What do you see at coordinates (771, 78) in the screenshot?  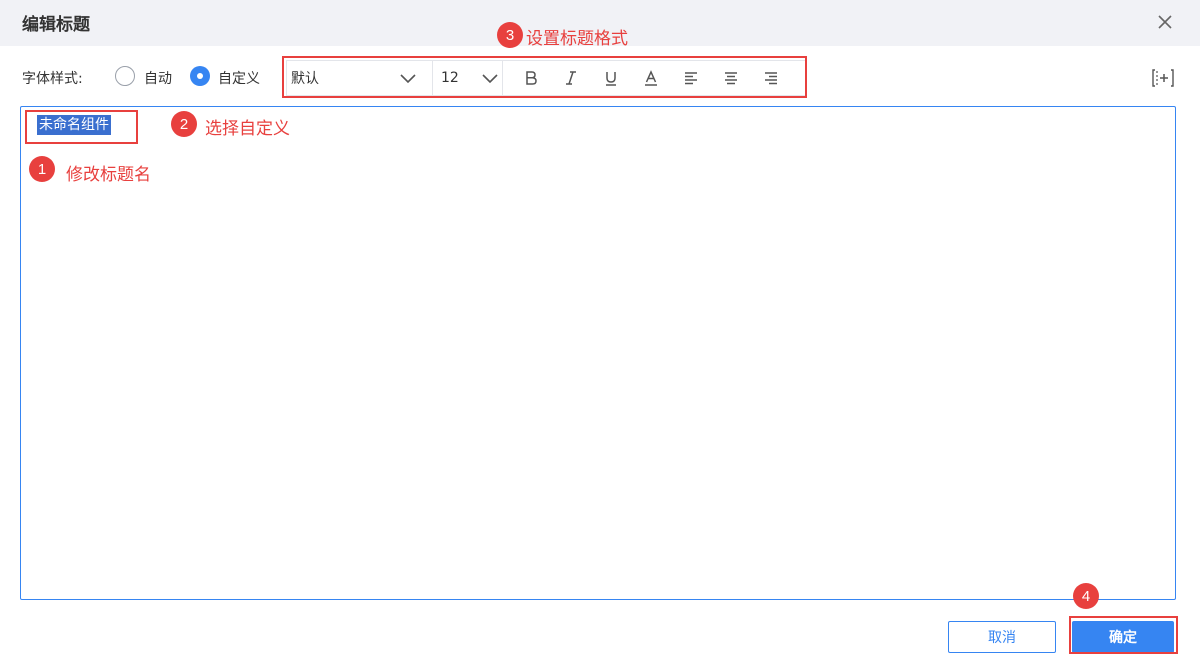 I see `align-right-icon` at bounding box center [771, 78].